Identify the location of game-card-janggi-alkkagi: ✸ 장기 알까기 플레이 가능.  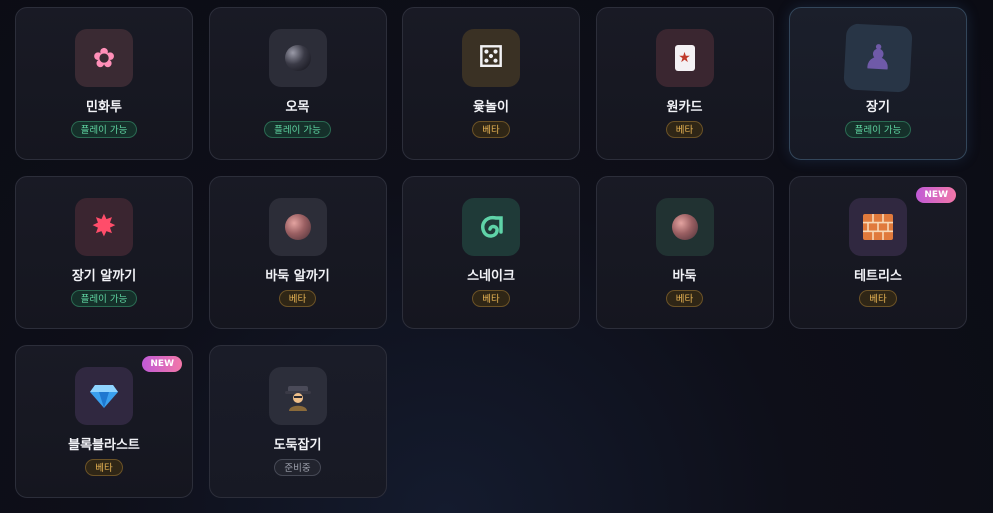
(104, 252).